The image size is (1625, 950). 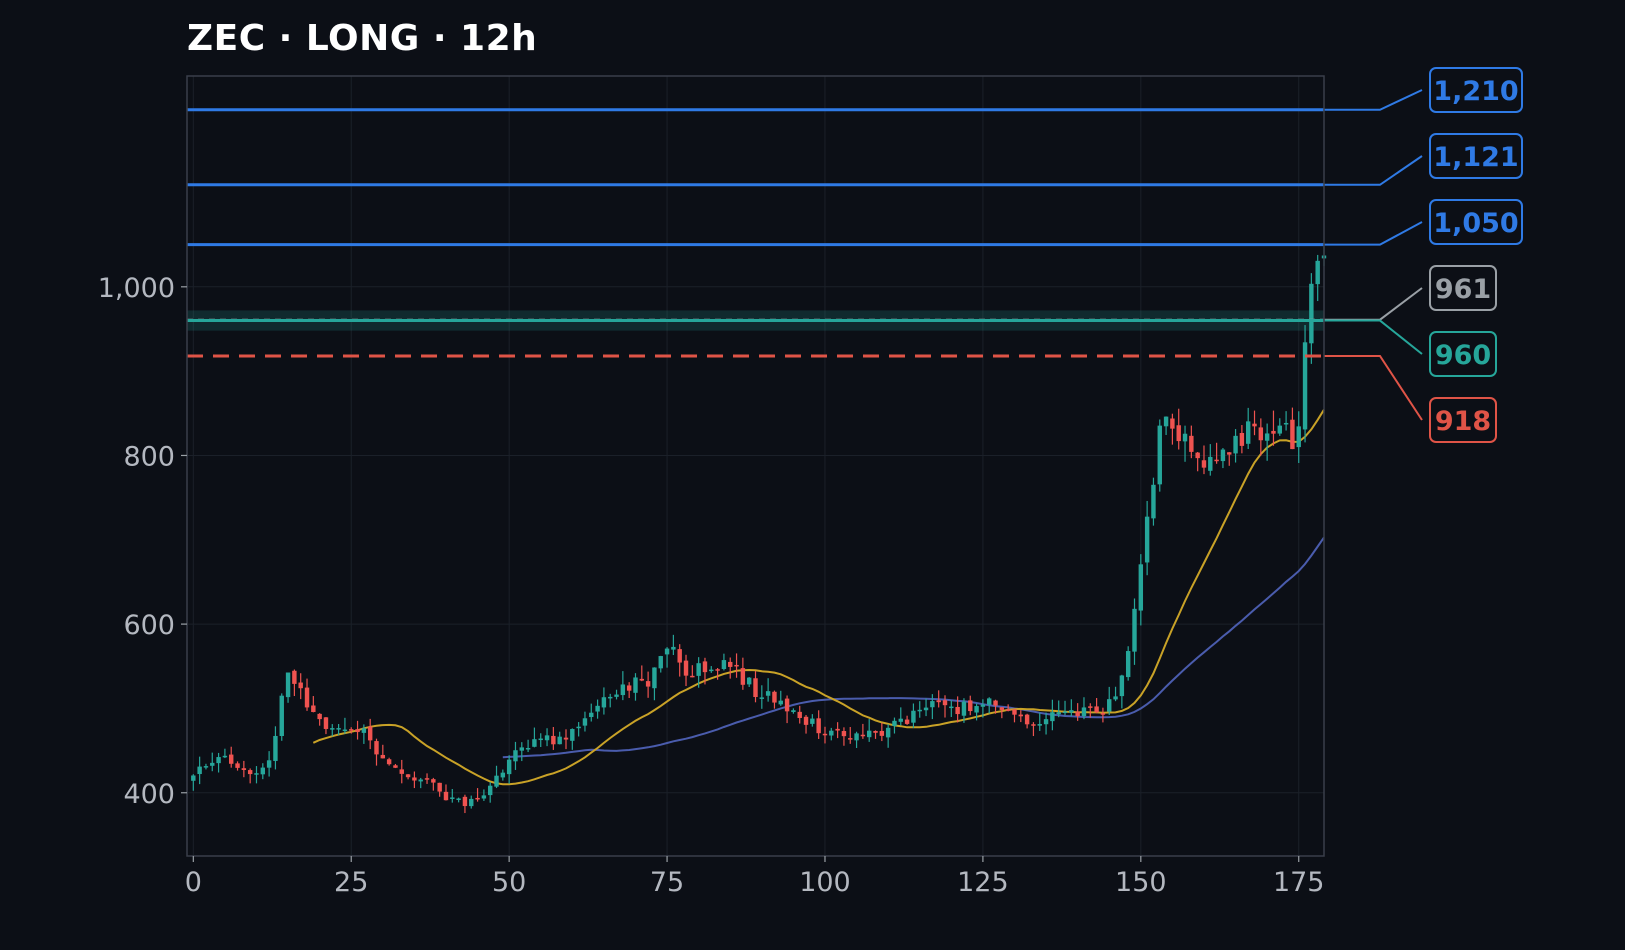 I want to click on level-badge-take_profit: 1,121, so click(x=1476, y=156).